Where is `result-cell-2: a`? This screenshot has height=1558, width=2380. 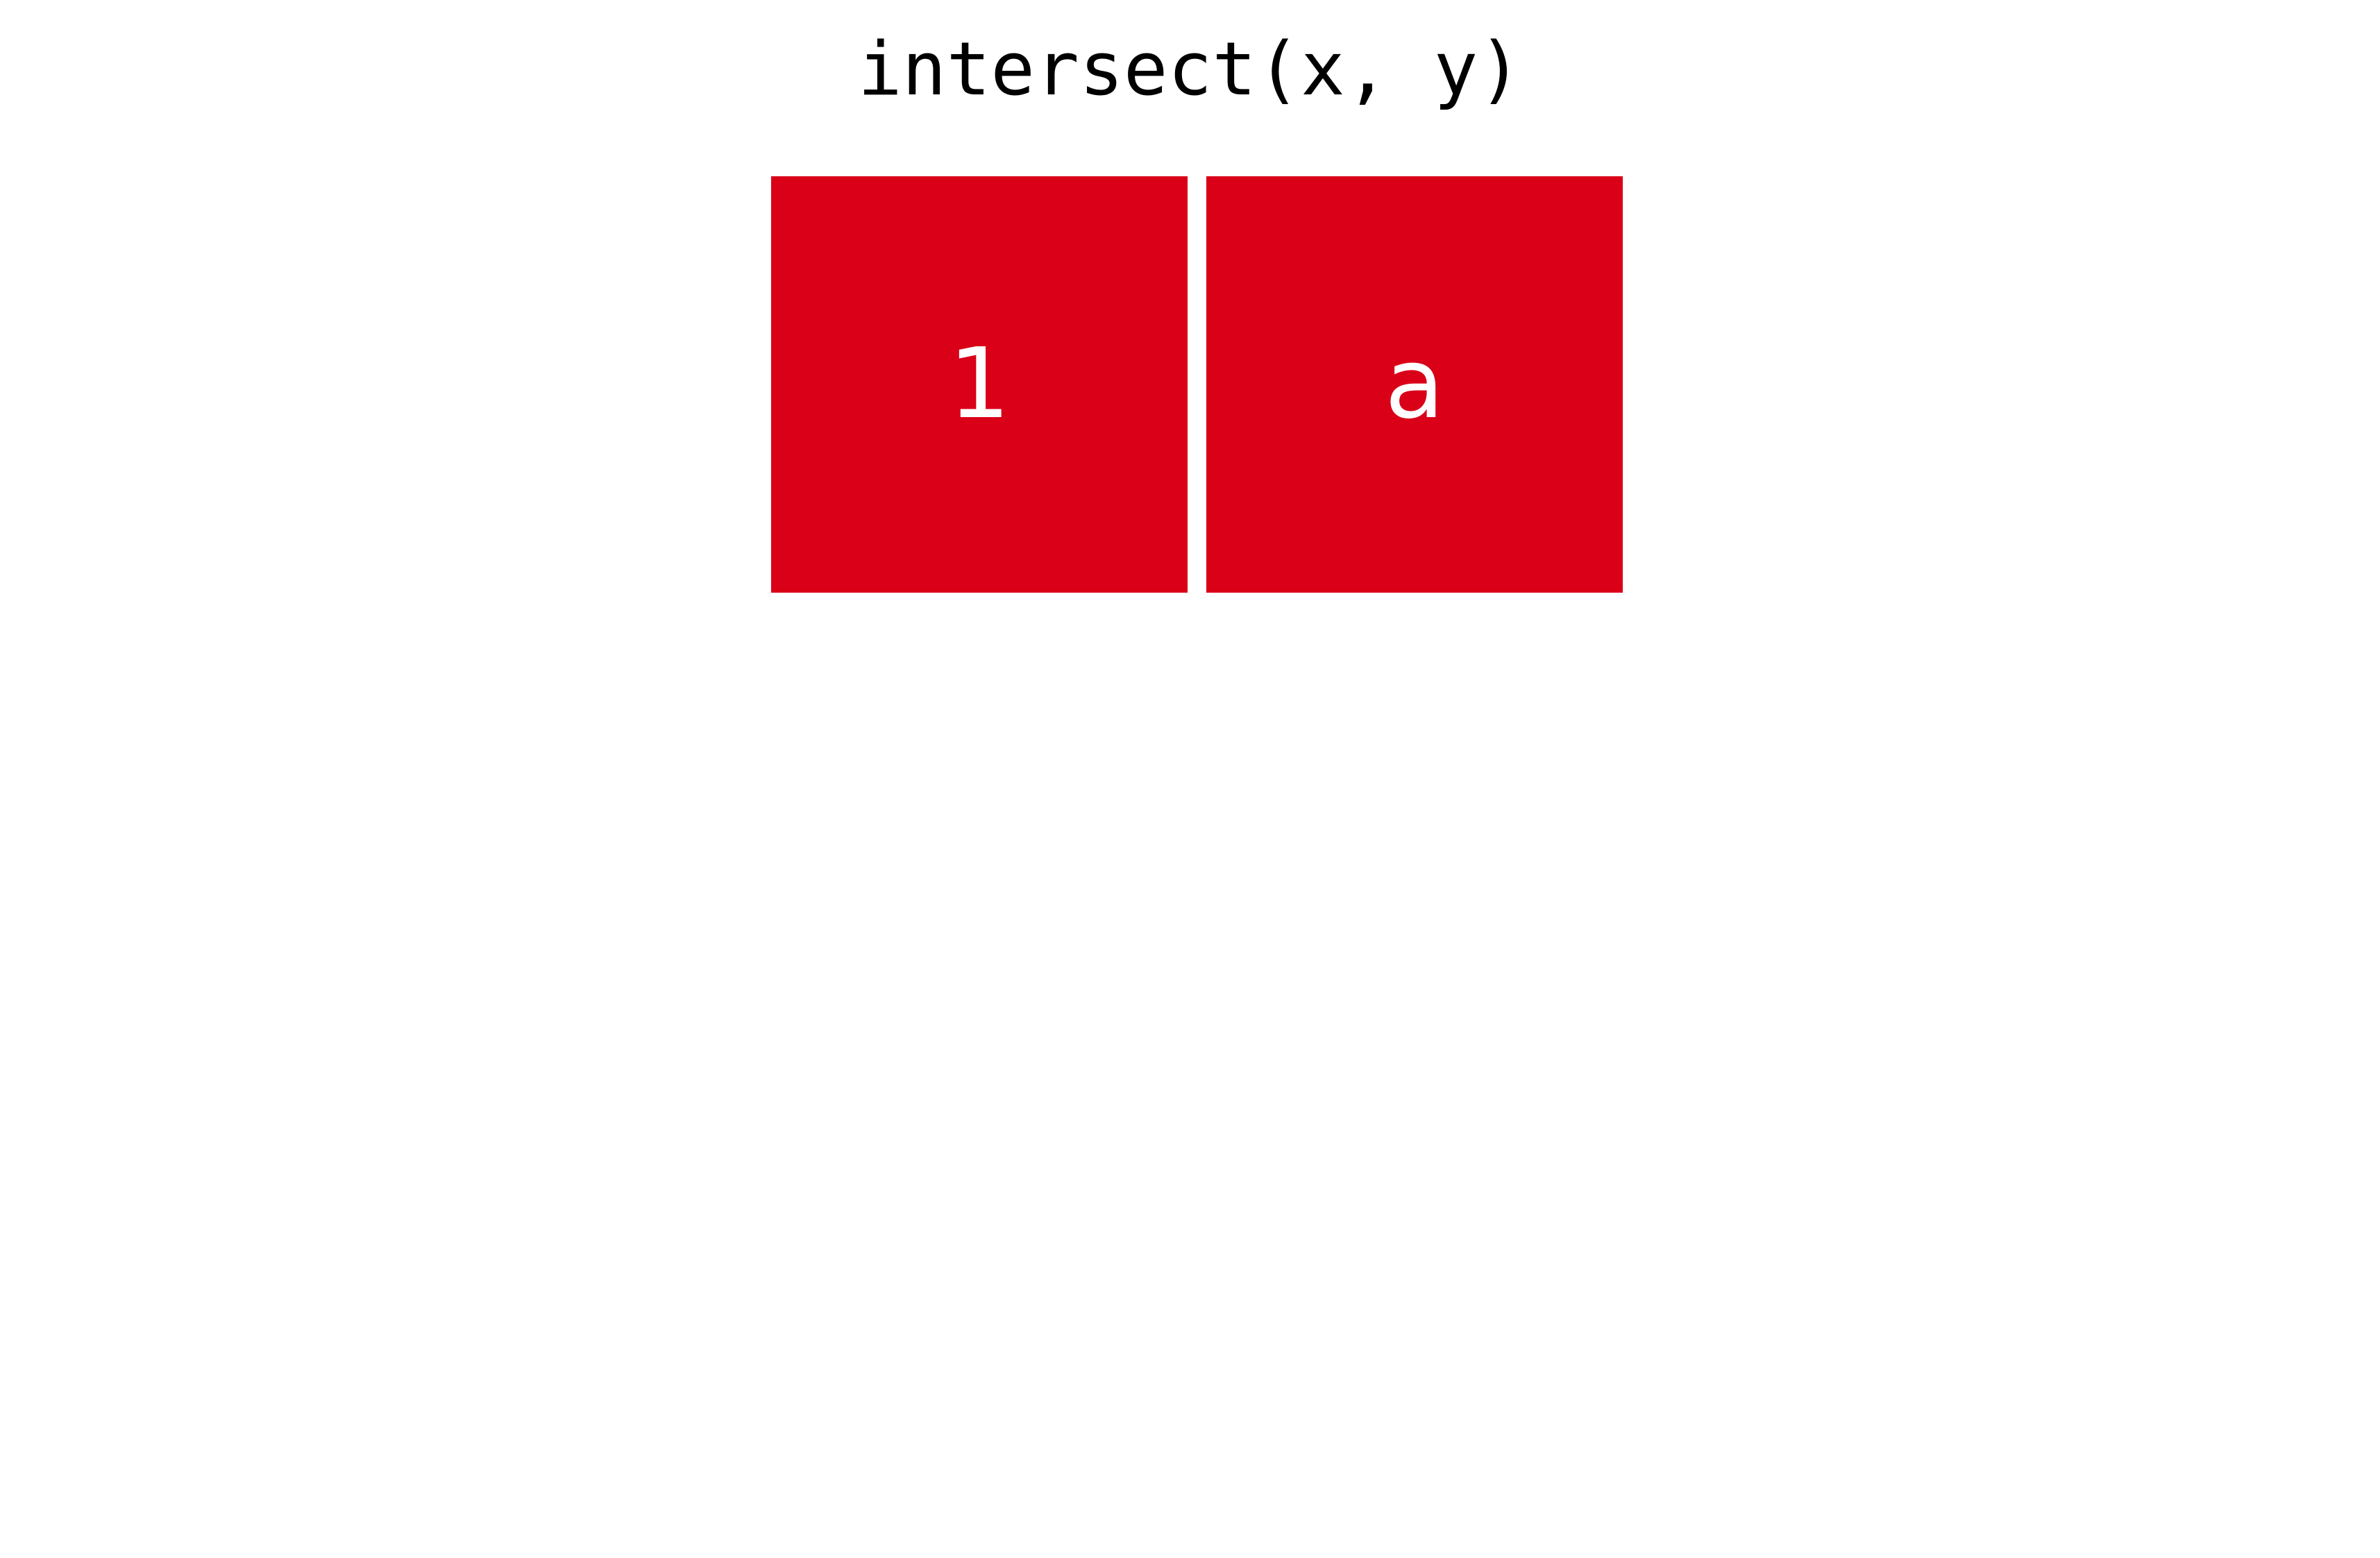 result-cell-2: a is located at coordinates (1414, 385).